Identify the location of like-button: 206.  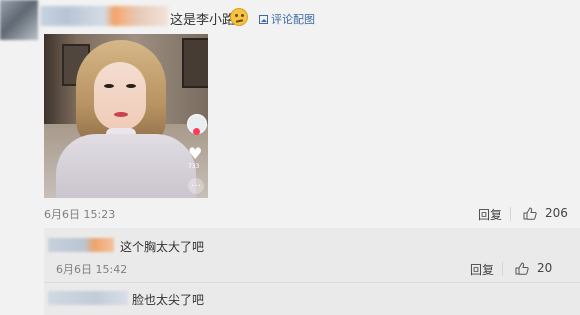
(545, 213).